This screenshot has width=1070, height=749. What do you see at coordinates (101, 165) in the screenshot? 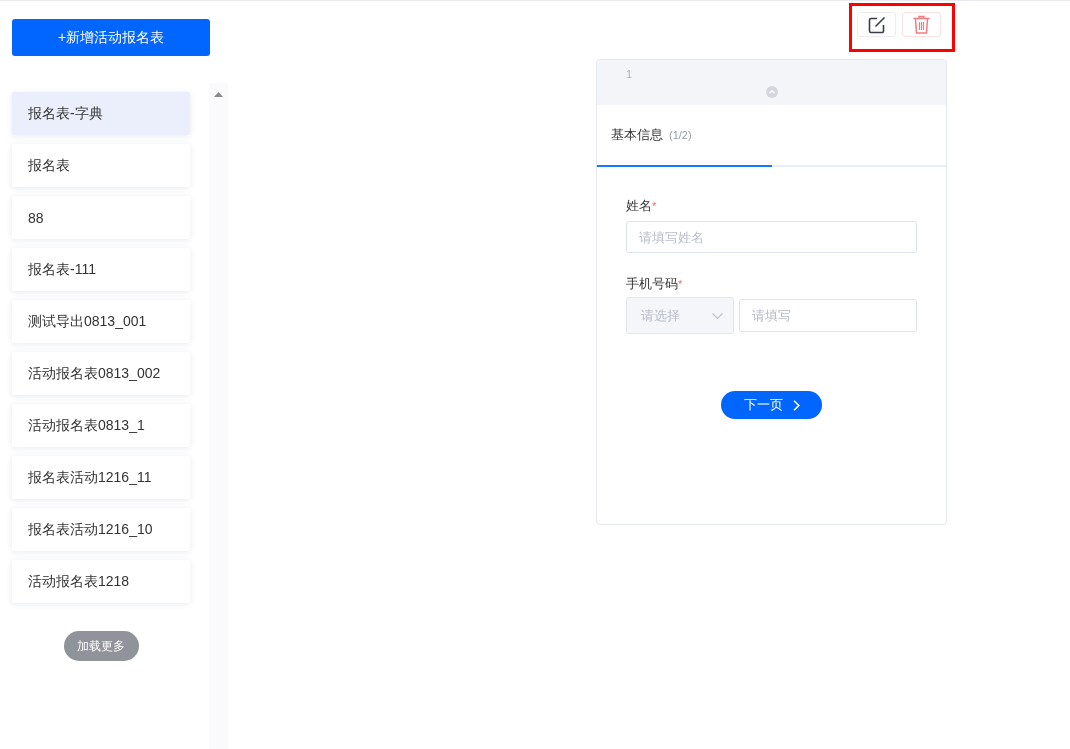
I see `form-list-item: 报名表` at bounding box center [101, 165].